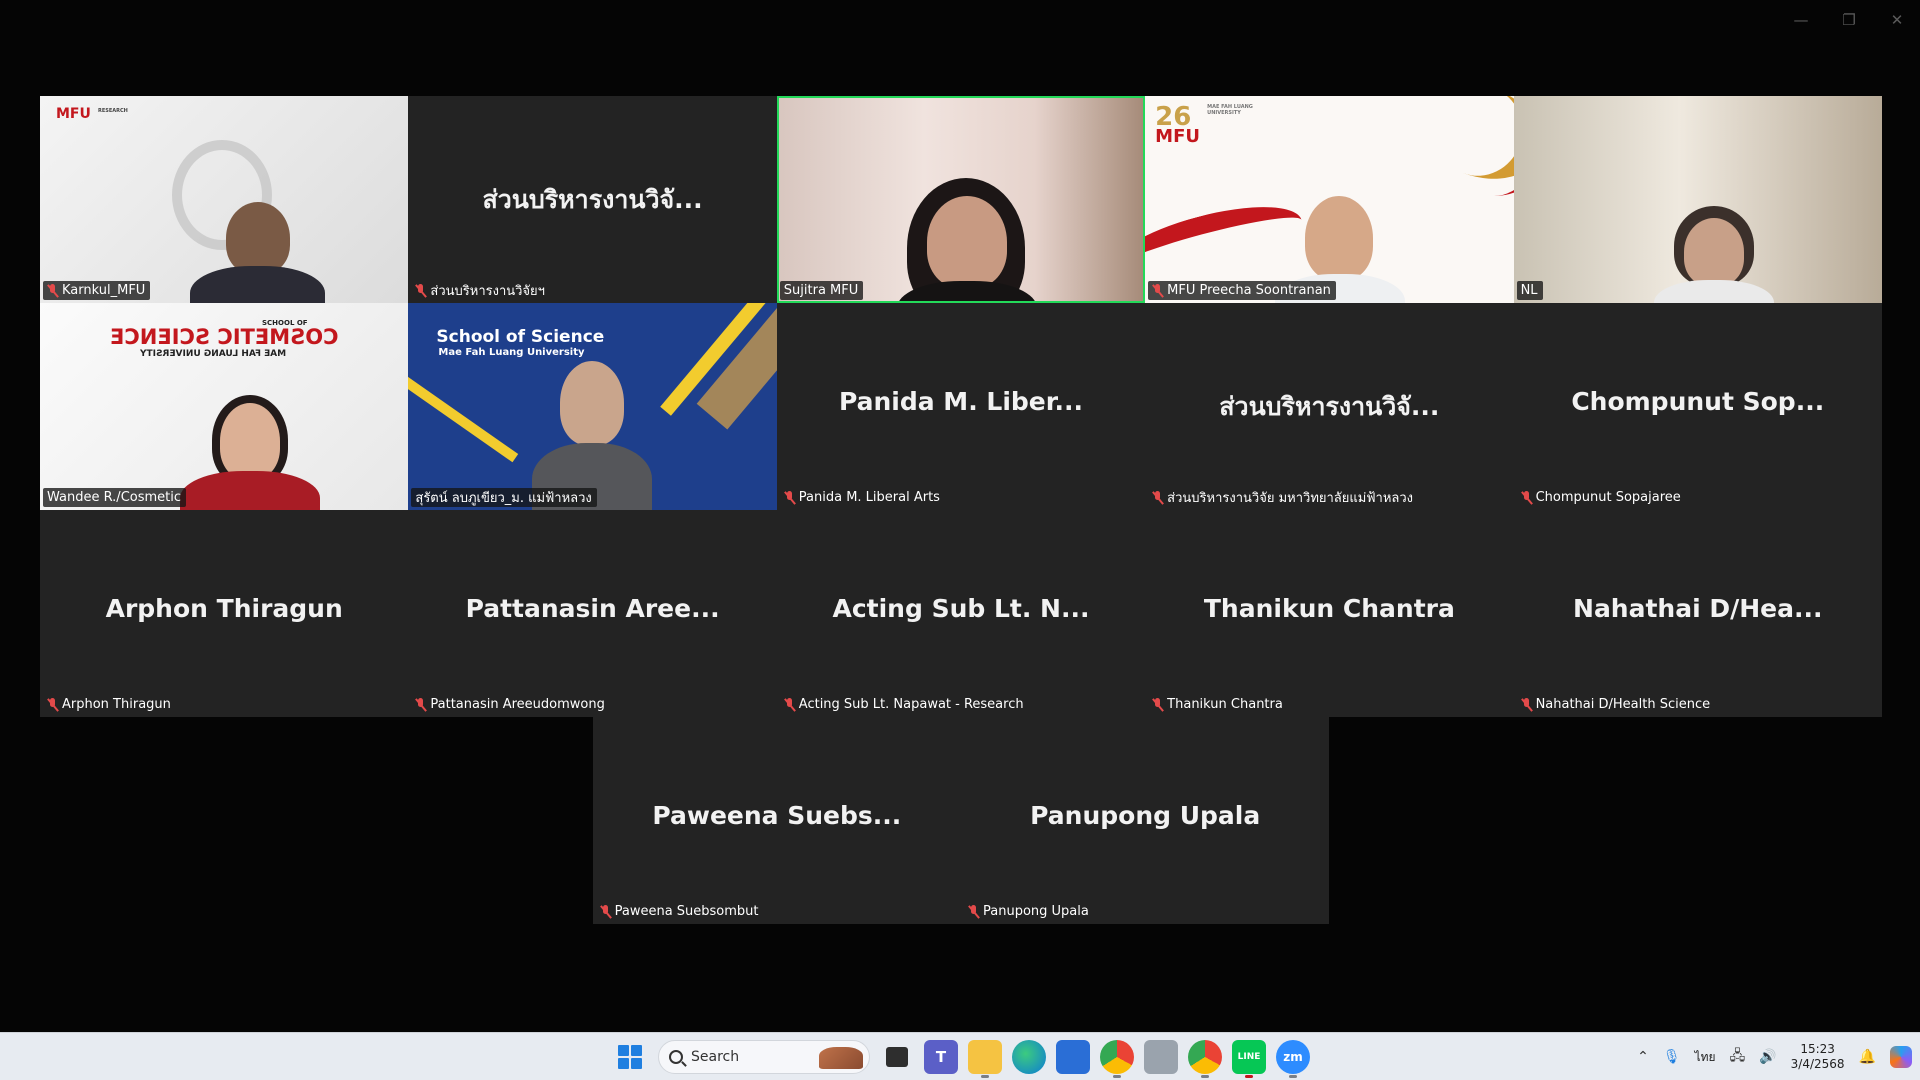 Image resolution: width=1920 pixels, height=1080 pixels. What do you see at coordinates (224, 608) in the screenshot?
I see `participant-display-name: Arphon Thiragun` at bounding box center [224, 608].